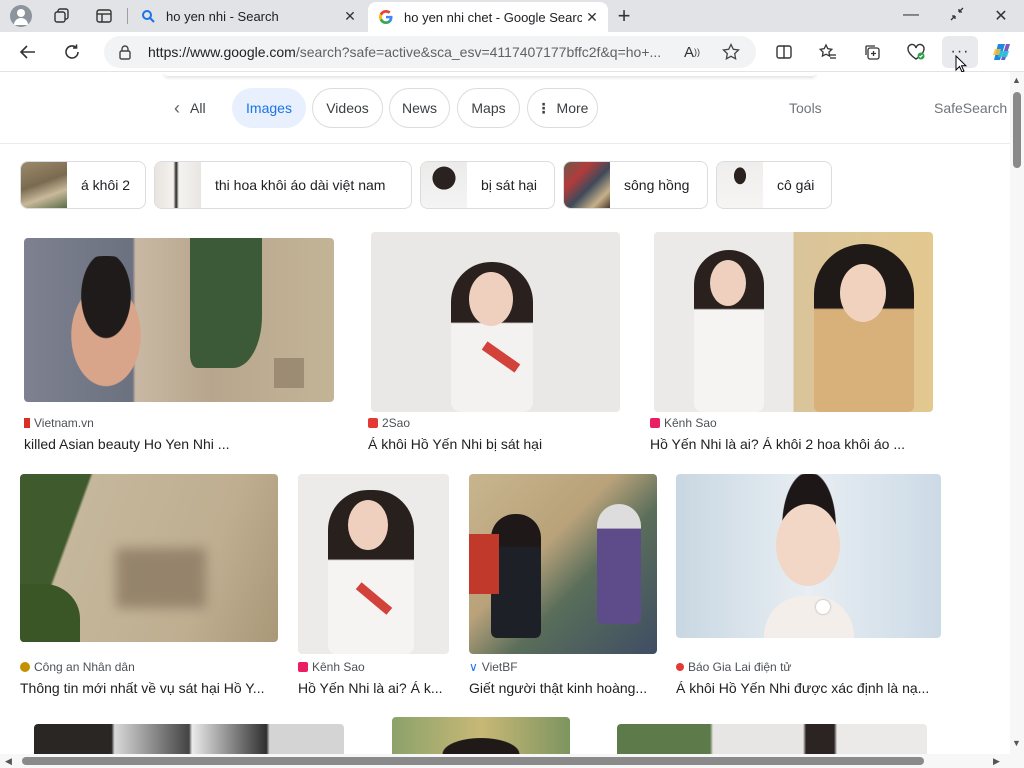  I want to click on filter-news: News, so click(419, 108).